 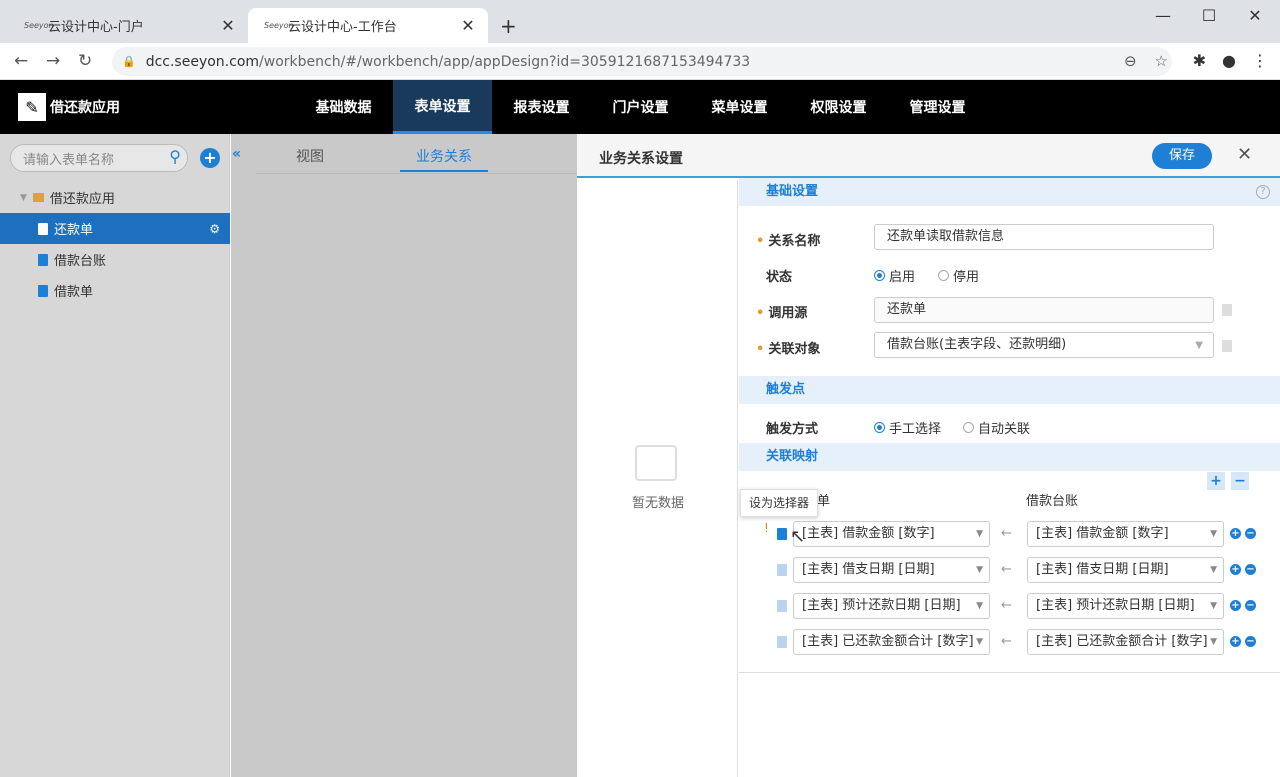 What do you see at coordinates (69, 107) in the screenshot?
I see `app-logo: ✎ 借还款应用` at bounding box center [69, 107].